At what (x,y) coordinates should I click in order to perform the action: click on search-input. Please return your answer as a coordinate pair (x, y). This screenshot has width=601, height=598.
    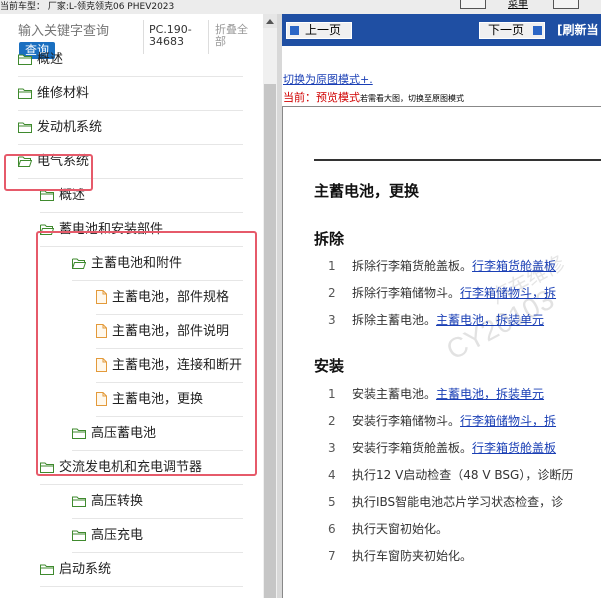
    Looking at the image, I should click on (78, 31).